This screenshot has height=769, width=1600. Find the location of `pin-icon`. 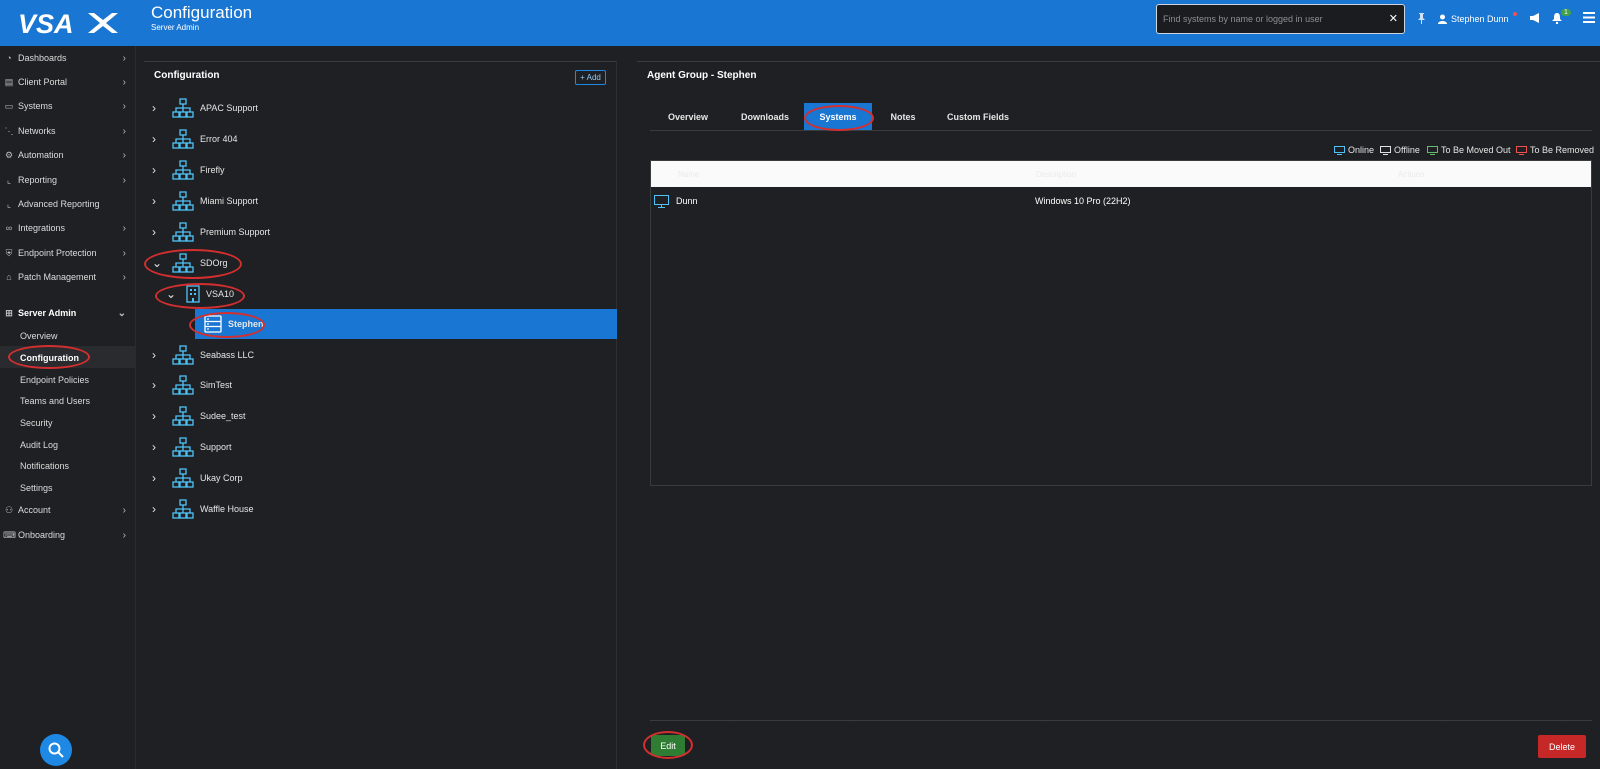

pin-icon is located at coordinates (1421, 20).